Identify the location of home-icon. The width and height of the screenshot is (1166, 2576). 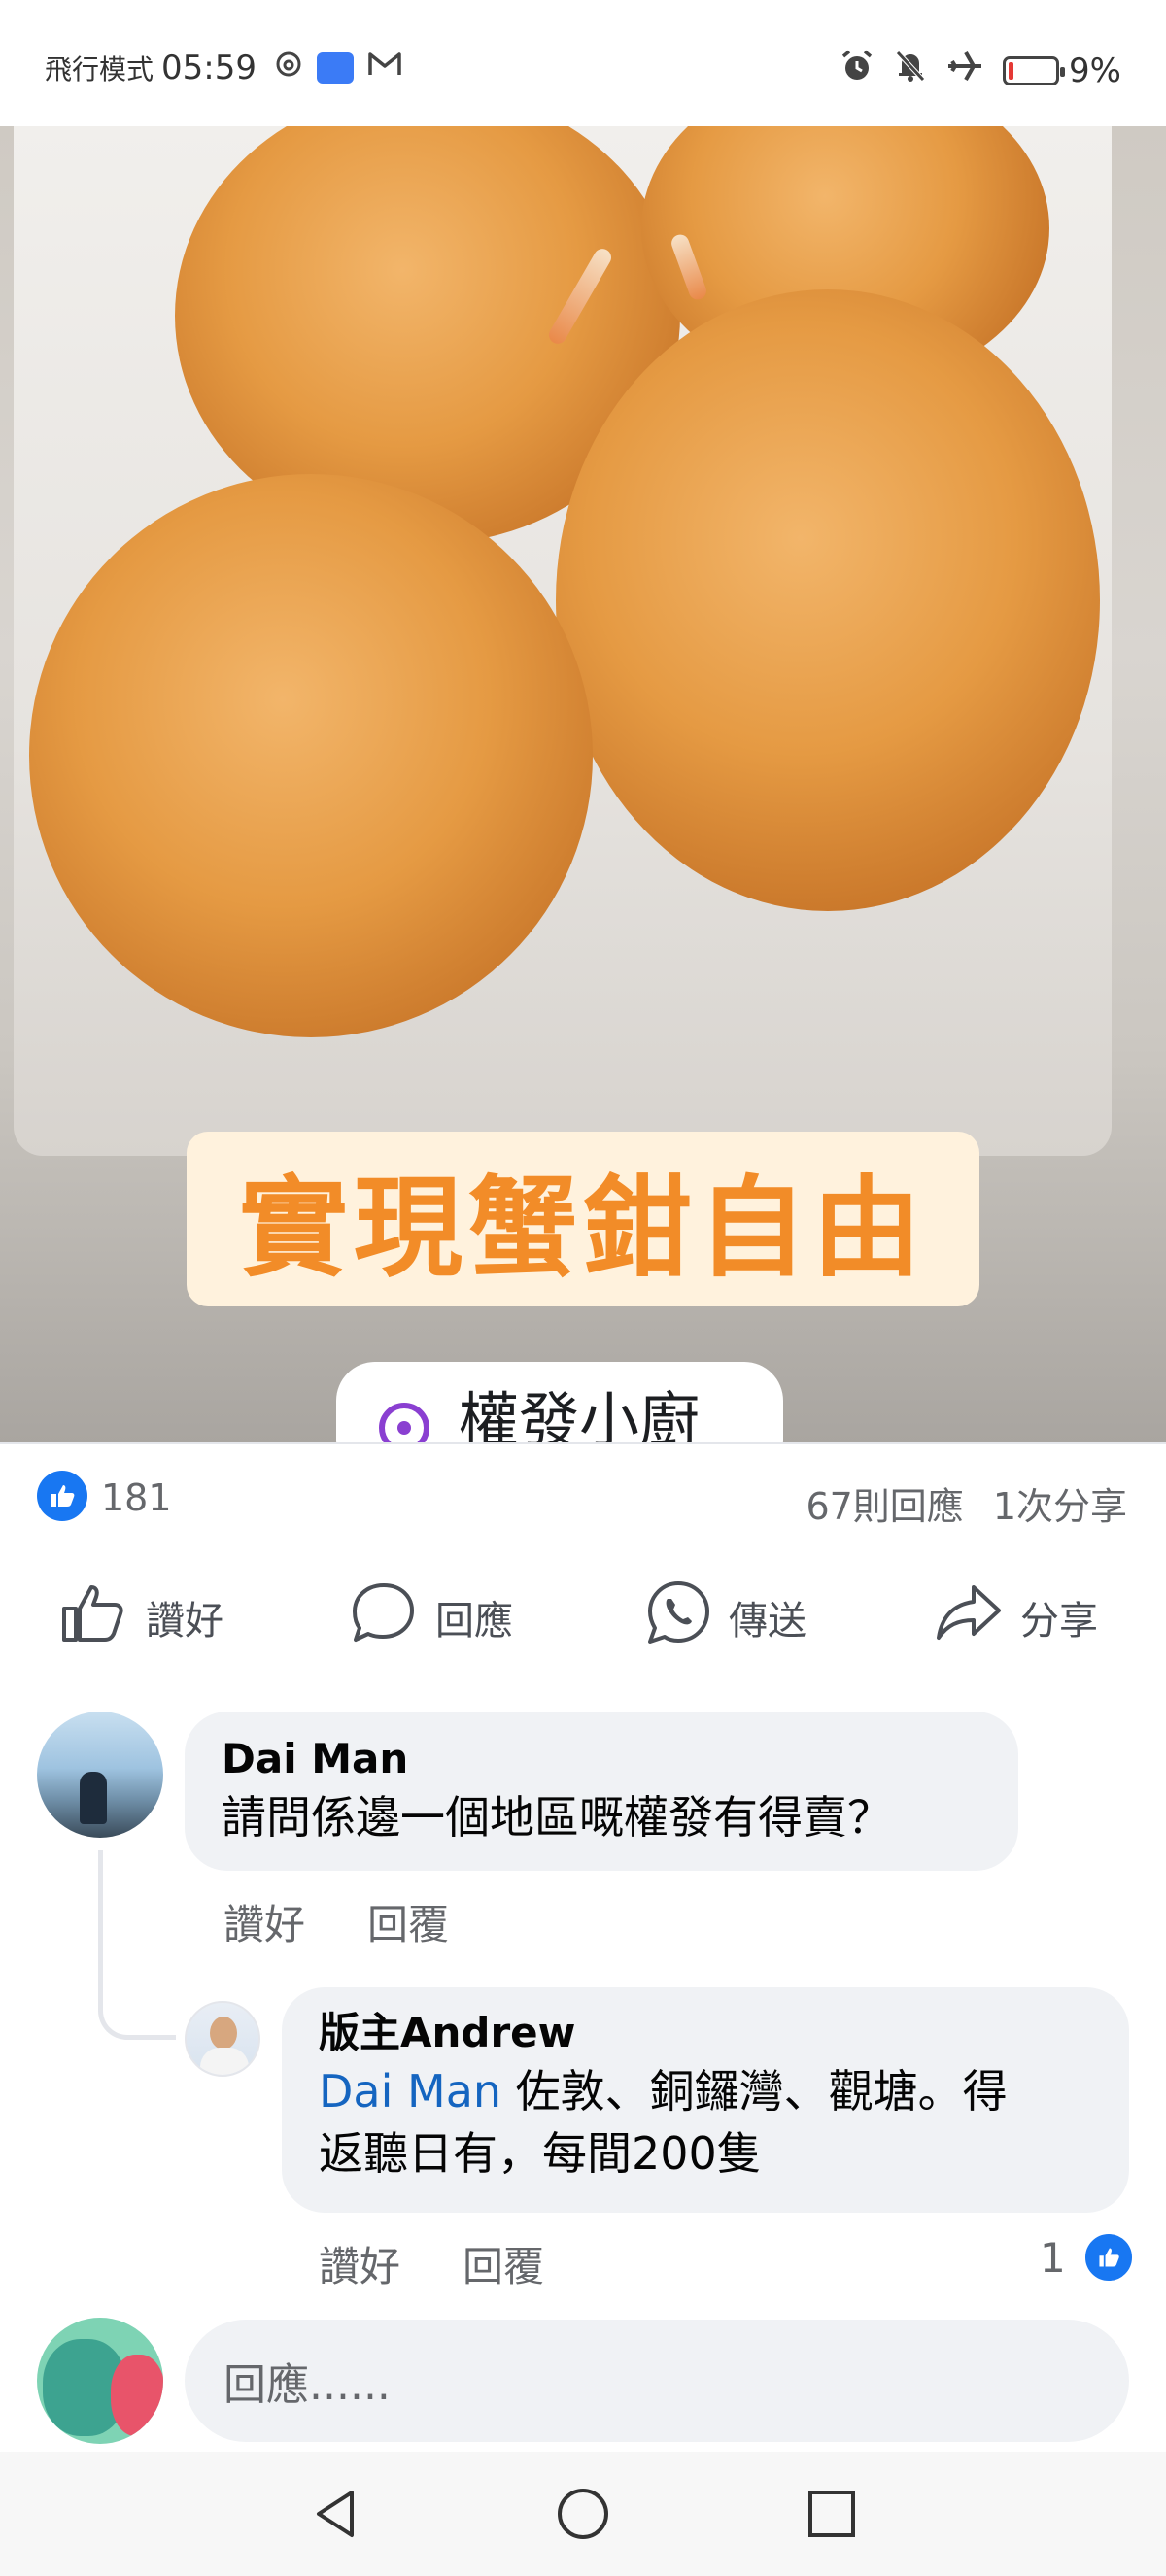
(583, 2514).